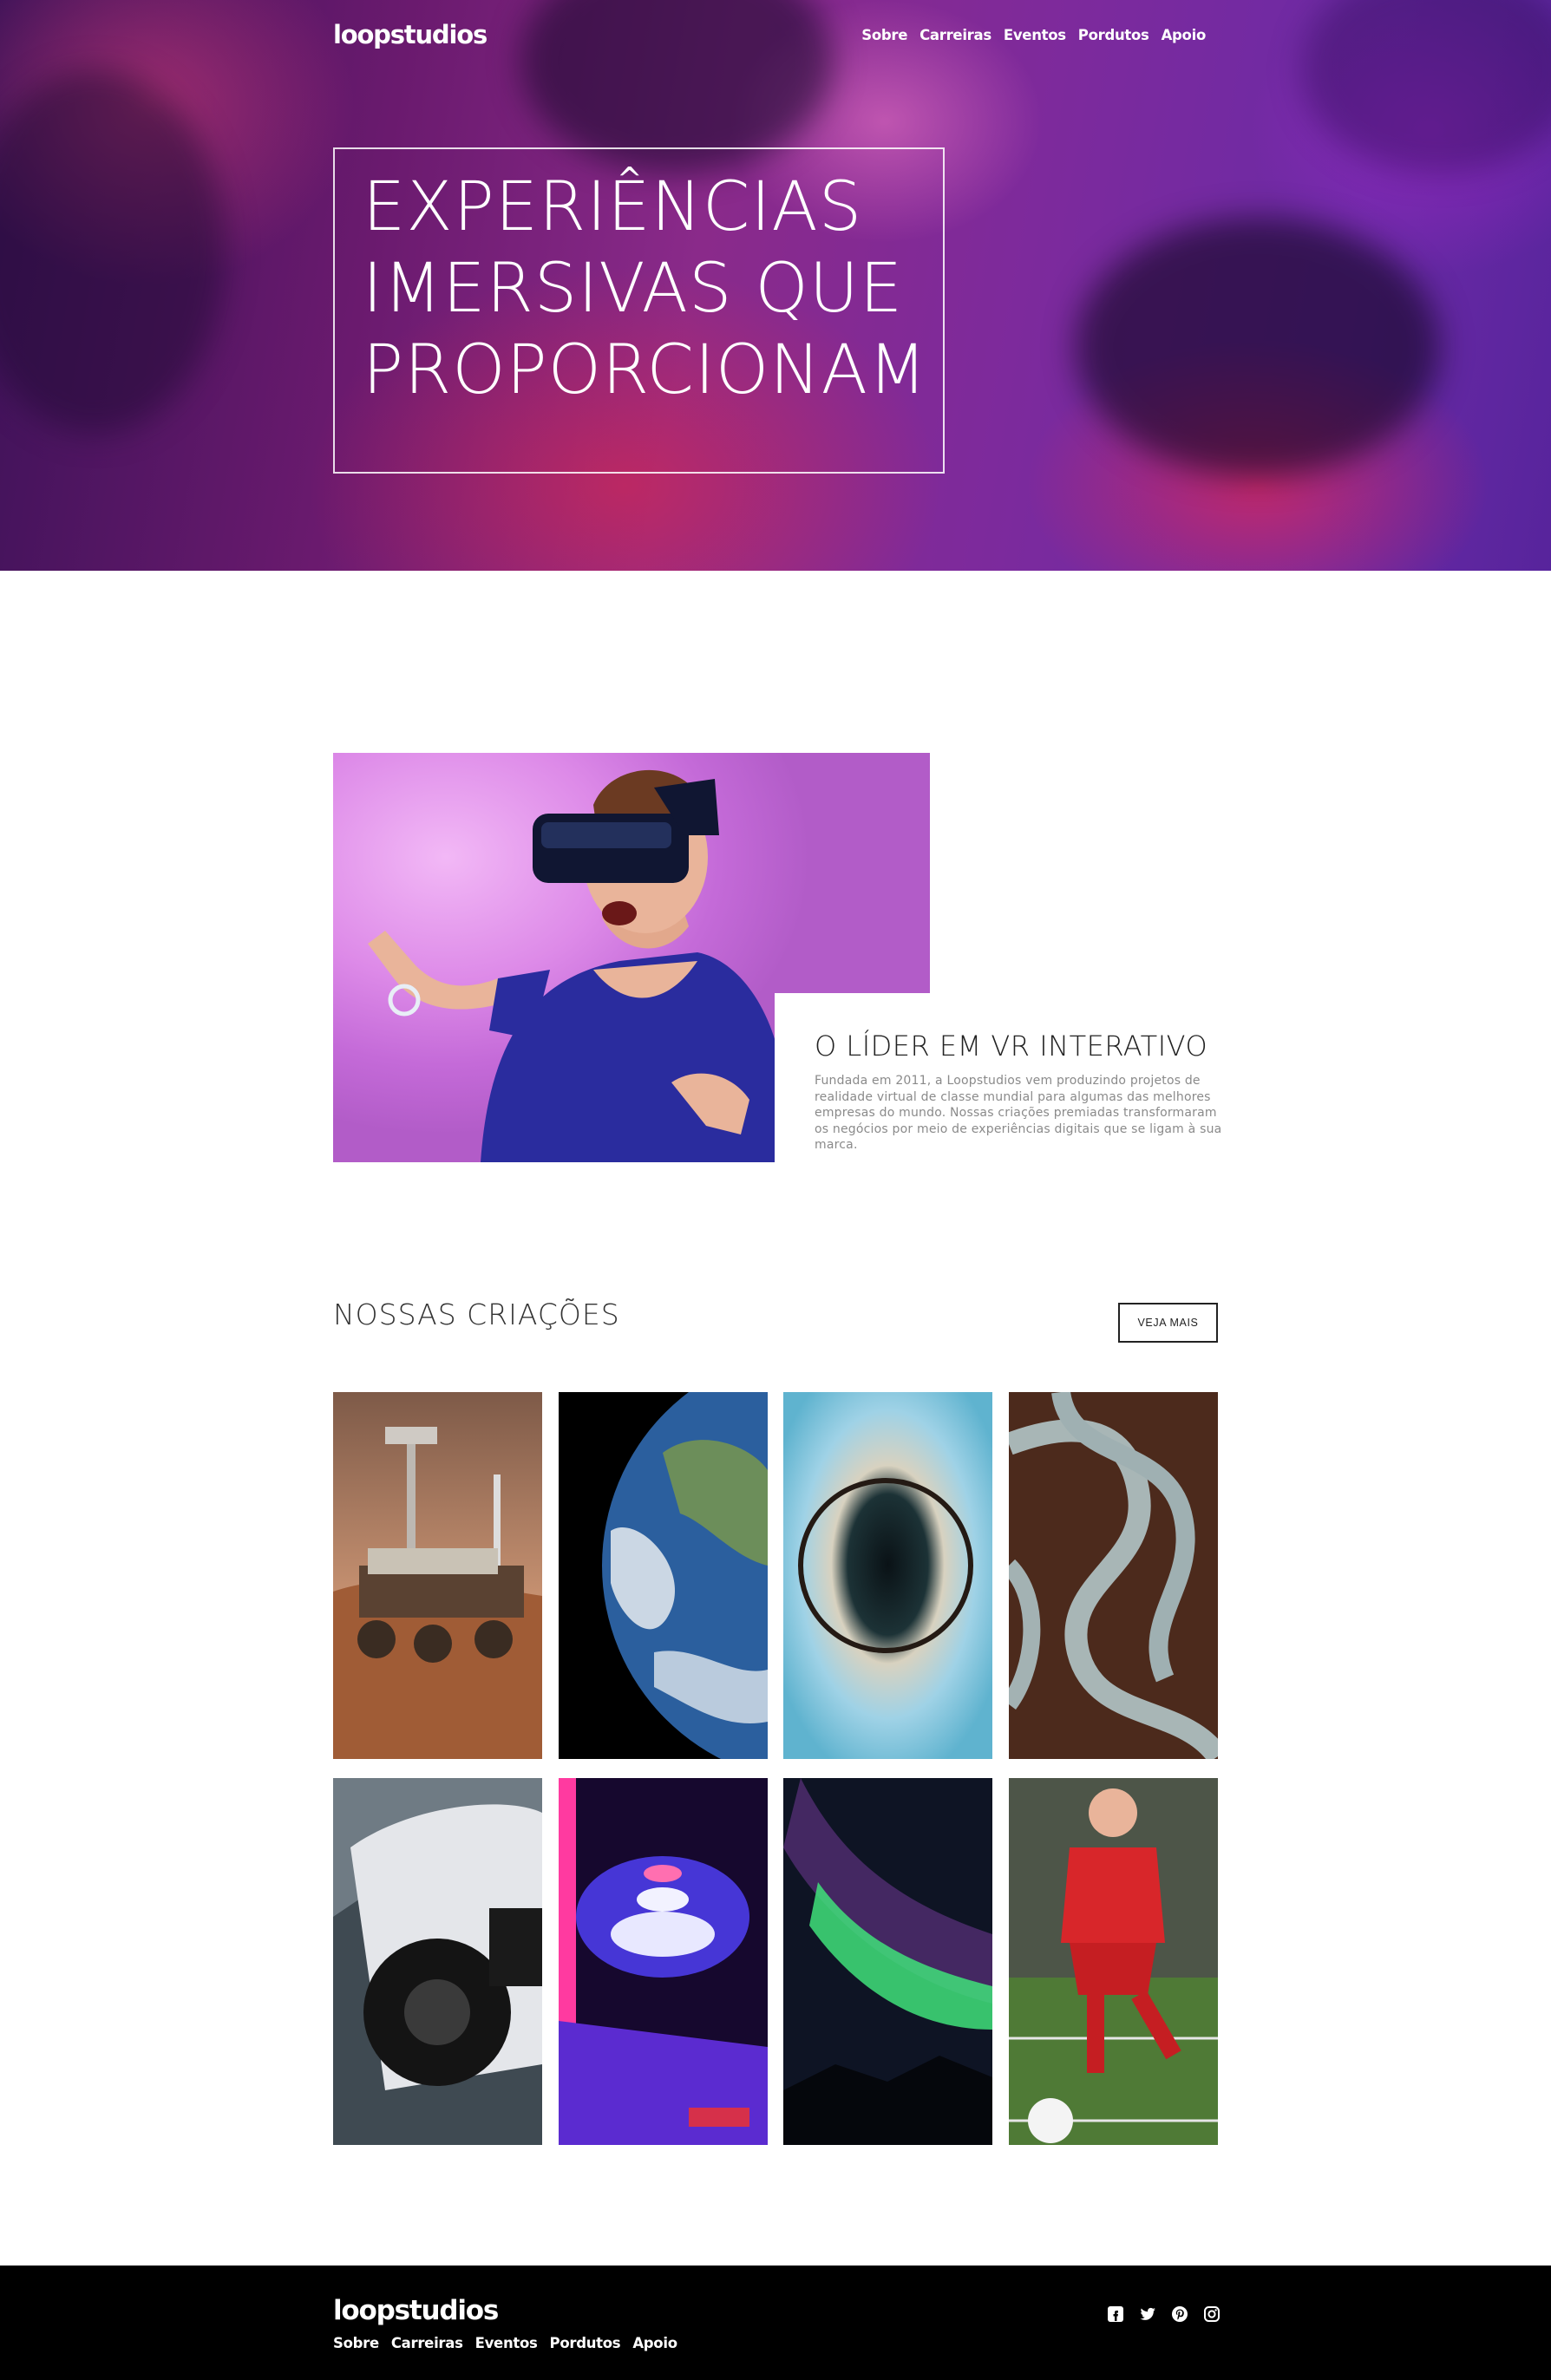 The height and width of the screenshot is (2380, 1551). What do you see at coordinates (884, 35) in the screenshot?
I see `nav-link-sobre: Sobre` at bounding box center [884, 35].